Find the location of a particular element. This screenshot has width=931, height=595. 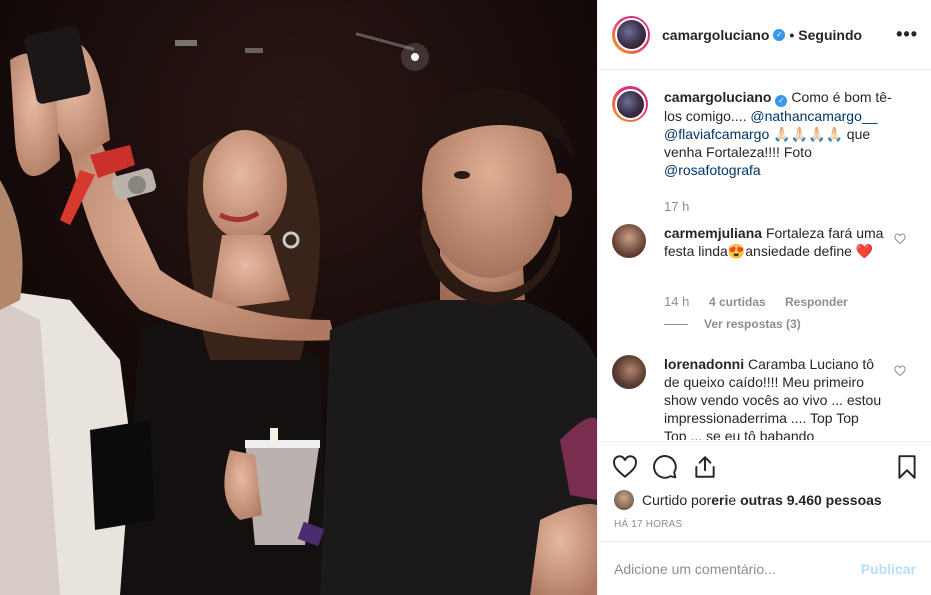

caption-story-ring is located at coordinates (630, 104).